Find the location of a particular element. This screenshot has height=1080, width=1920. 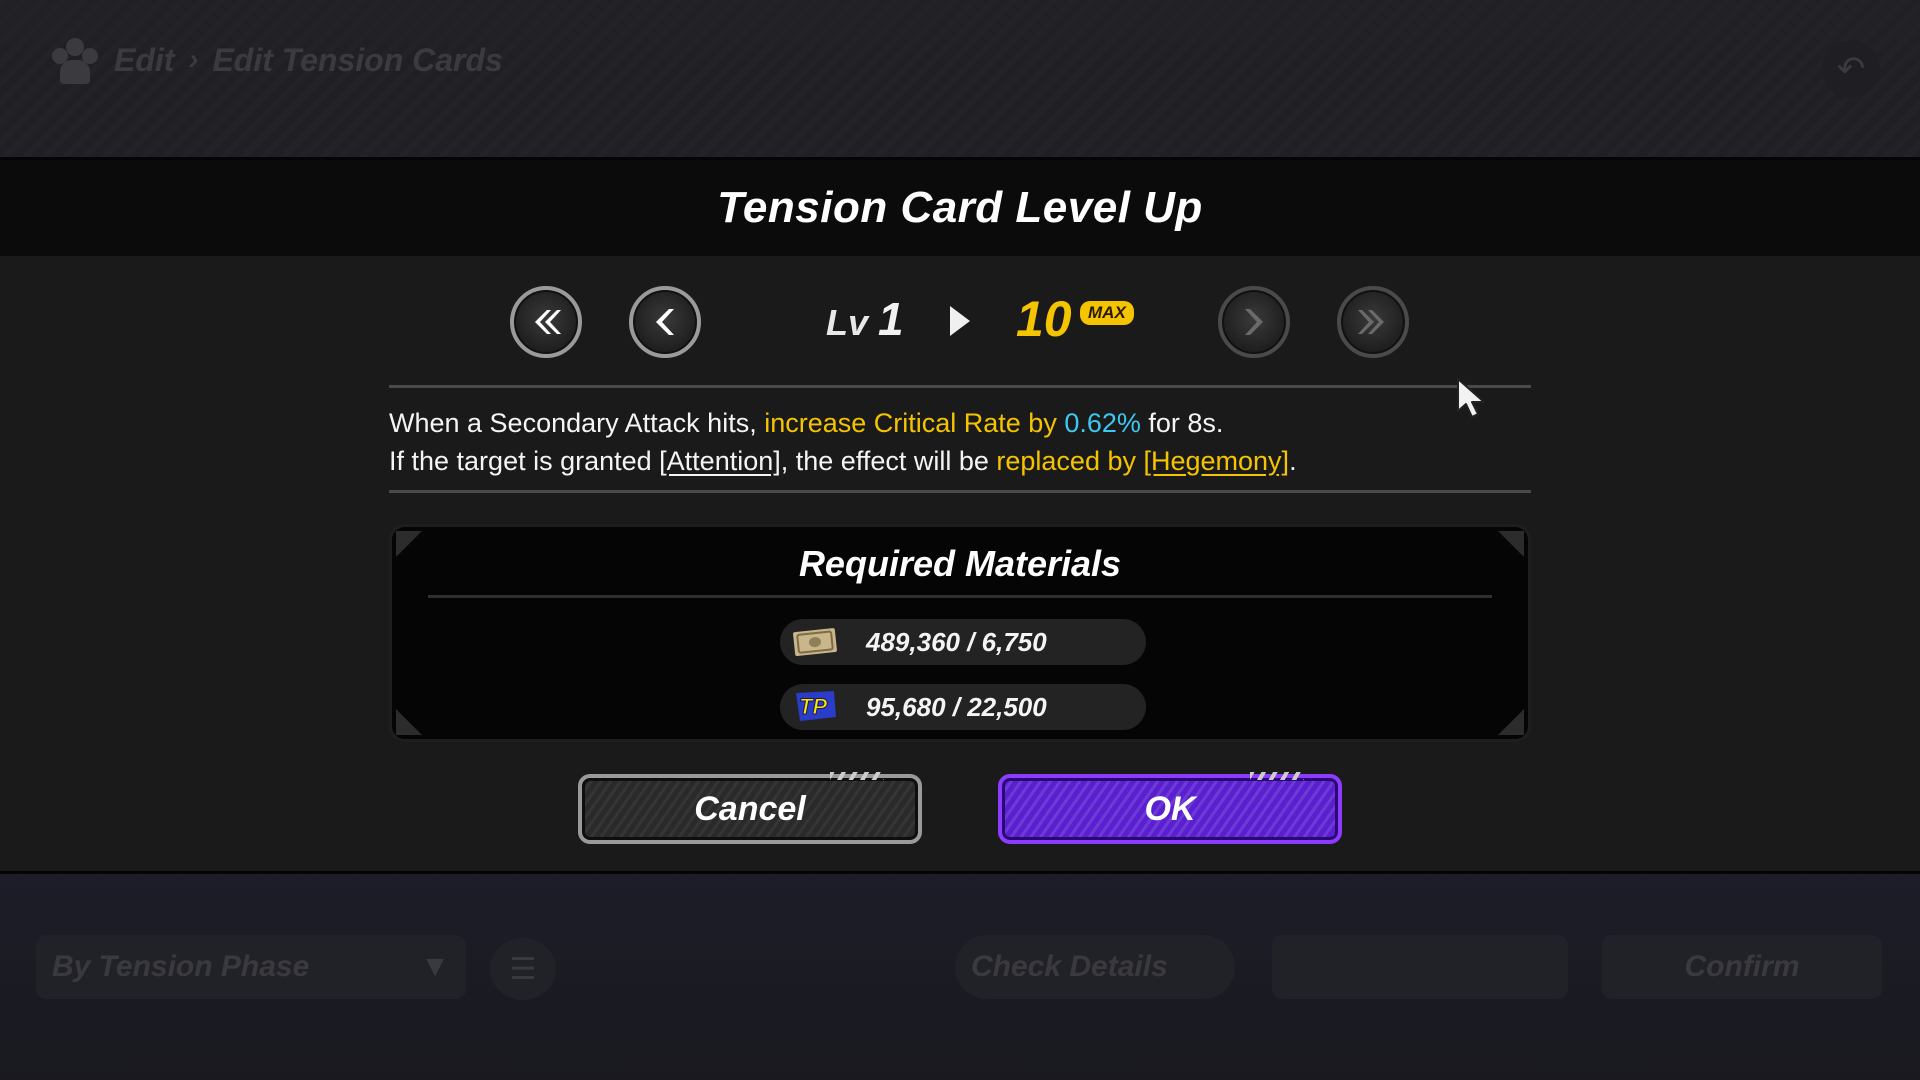

level-up-button is located at coordinates (1254, 322).